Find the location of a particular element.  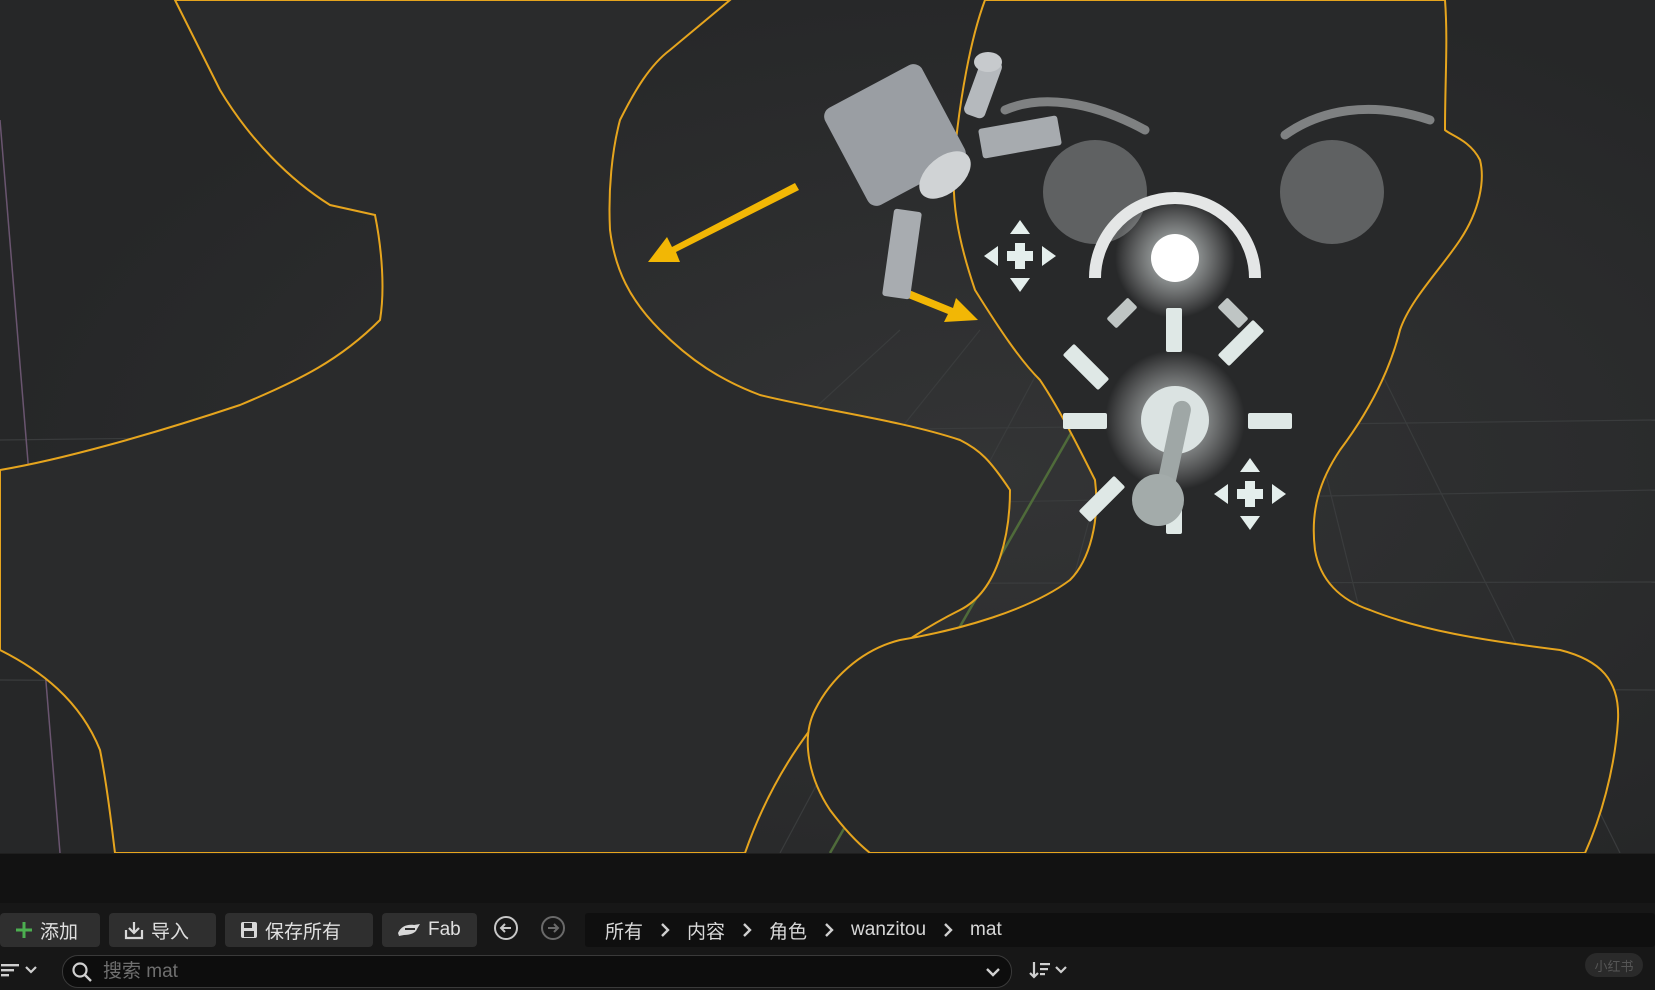

breadcrumb-item-all: 所有 is located at coordinates (624, 930).